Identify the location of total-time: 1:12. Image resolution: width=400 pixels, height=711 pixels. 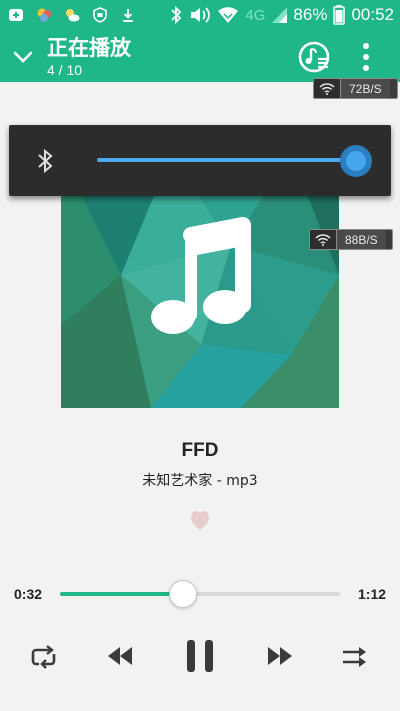
(372, 594).